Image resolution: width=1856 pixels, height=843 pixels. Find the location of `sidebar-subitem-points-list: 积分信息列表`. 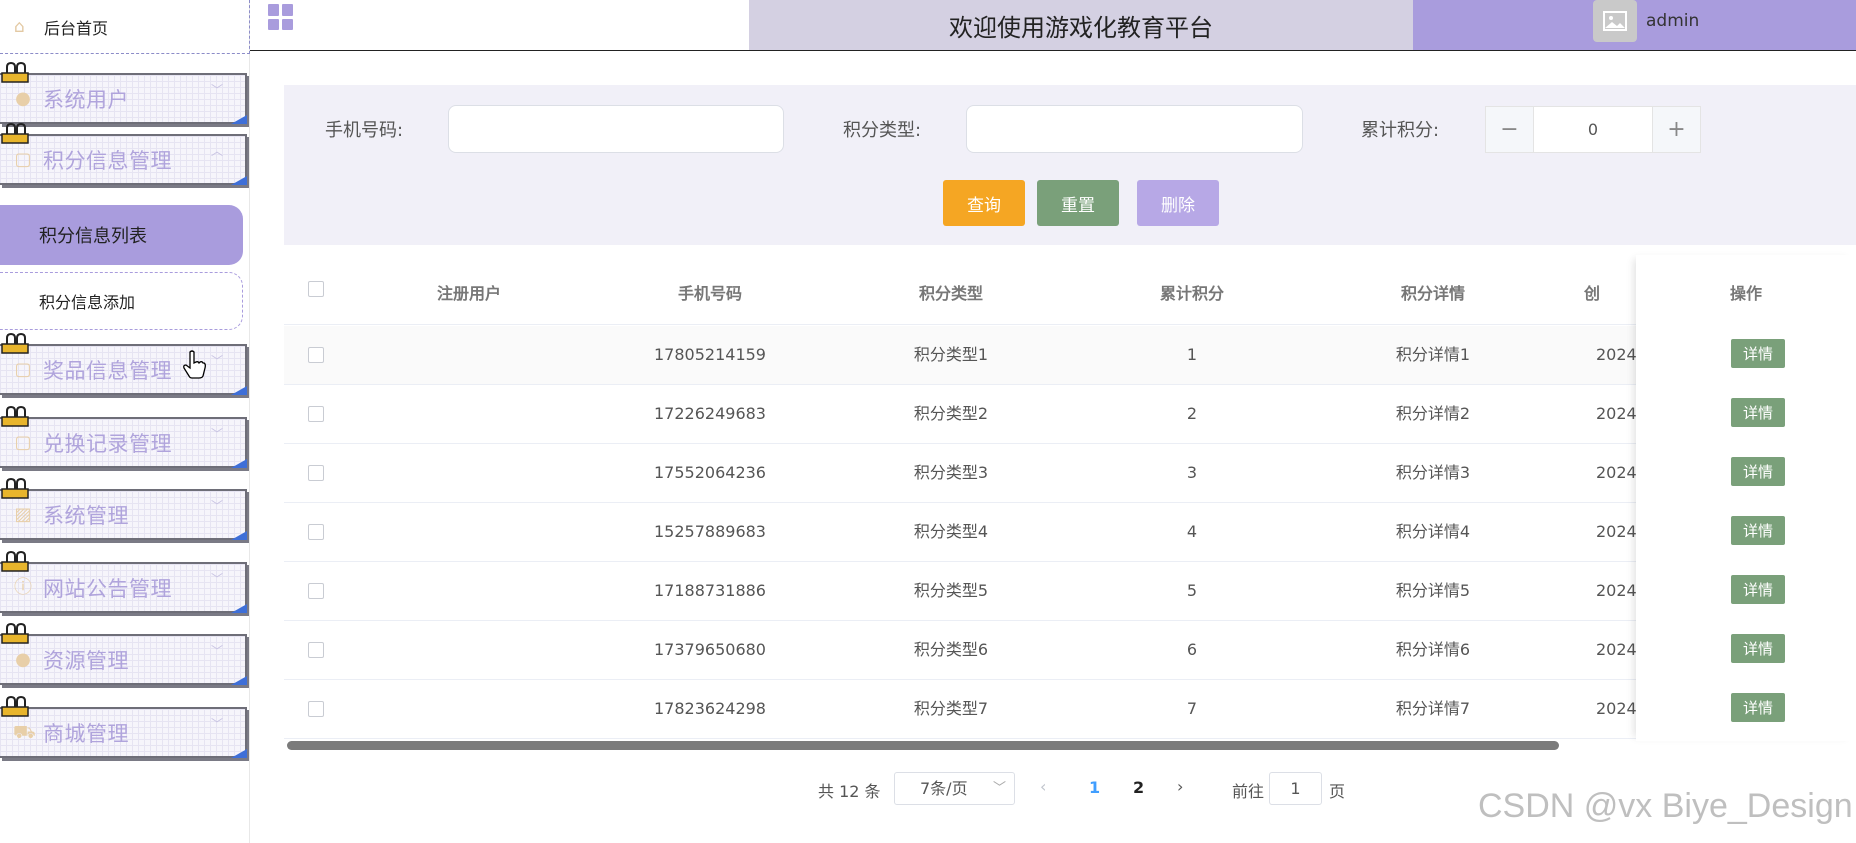

sidebar-subitem-points-list: 积分信息列表 is located at coordinates (121, 235).